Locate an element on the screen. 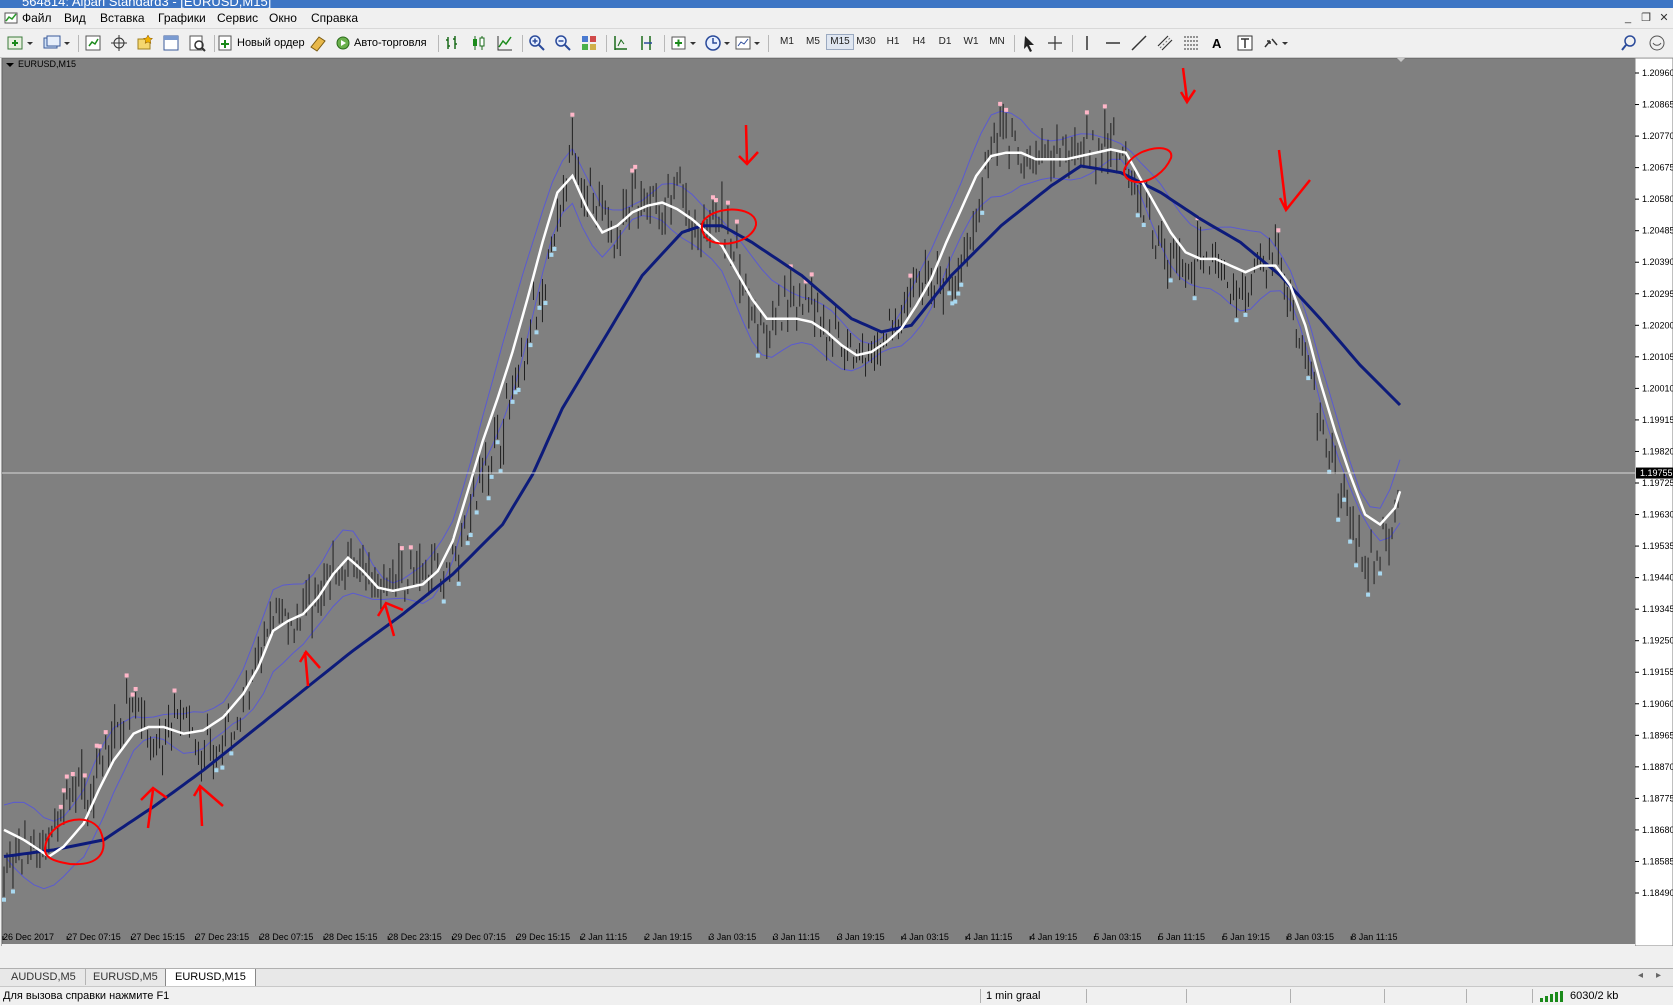  time-tick-label: 4 Jan 03:15 is located at coordinates (925, 937).